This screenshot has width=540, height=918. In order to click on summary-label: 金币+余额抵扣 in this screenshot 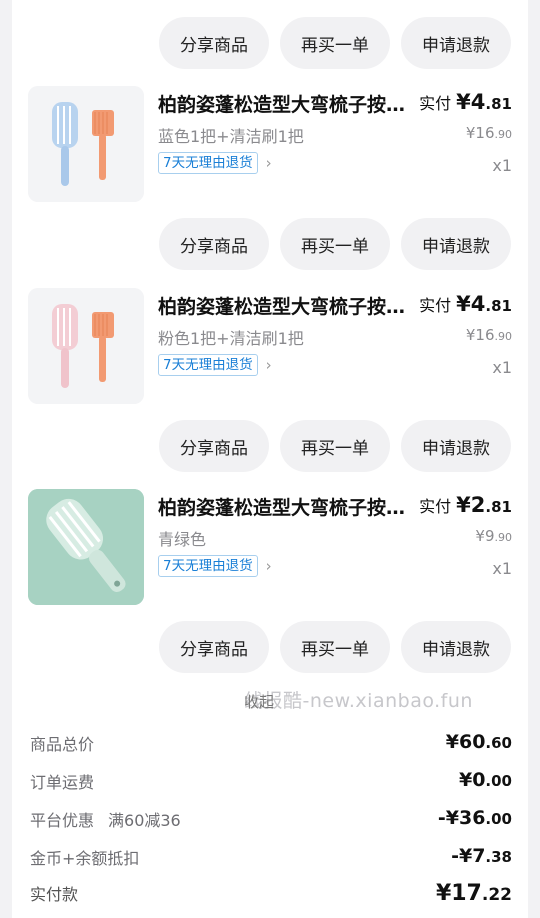, I will do `click(85, 858)`.